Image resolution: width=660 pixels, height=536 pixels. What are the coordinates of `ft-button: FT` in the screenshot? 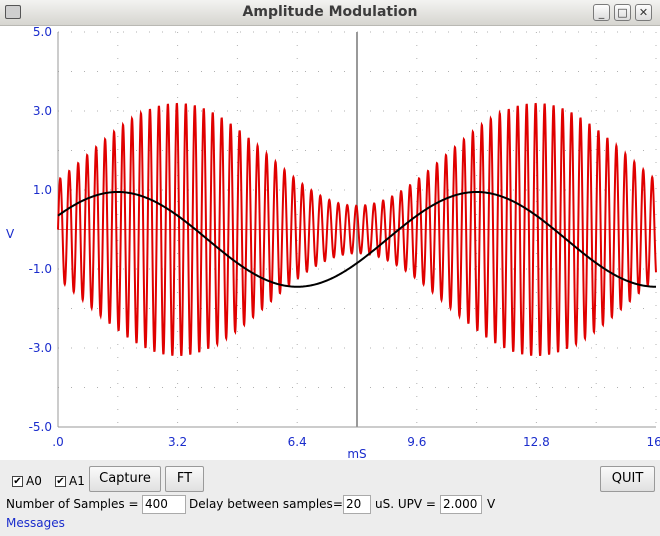 It's located at (184, 479).